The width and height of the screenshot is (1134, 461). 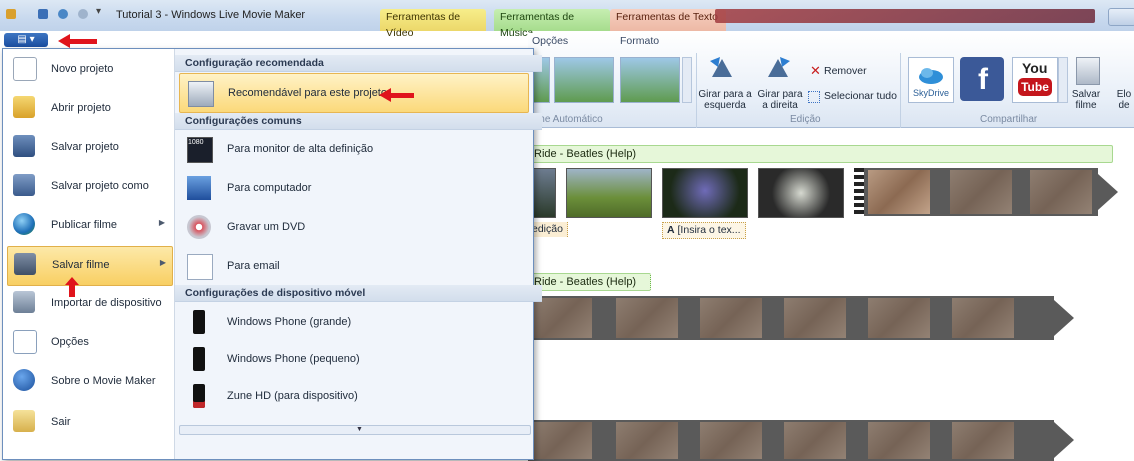 I want to click on submenu-item-zune: Zune HD (para dispositivo), so click(x=353, y=396).